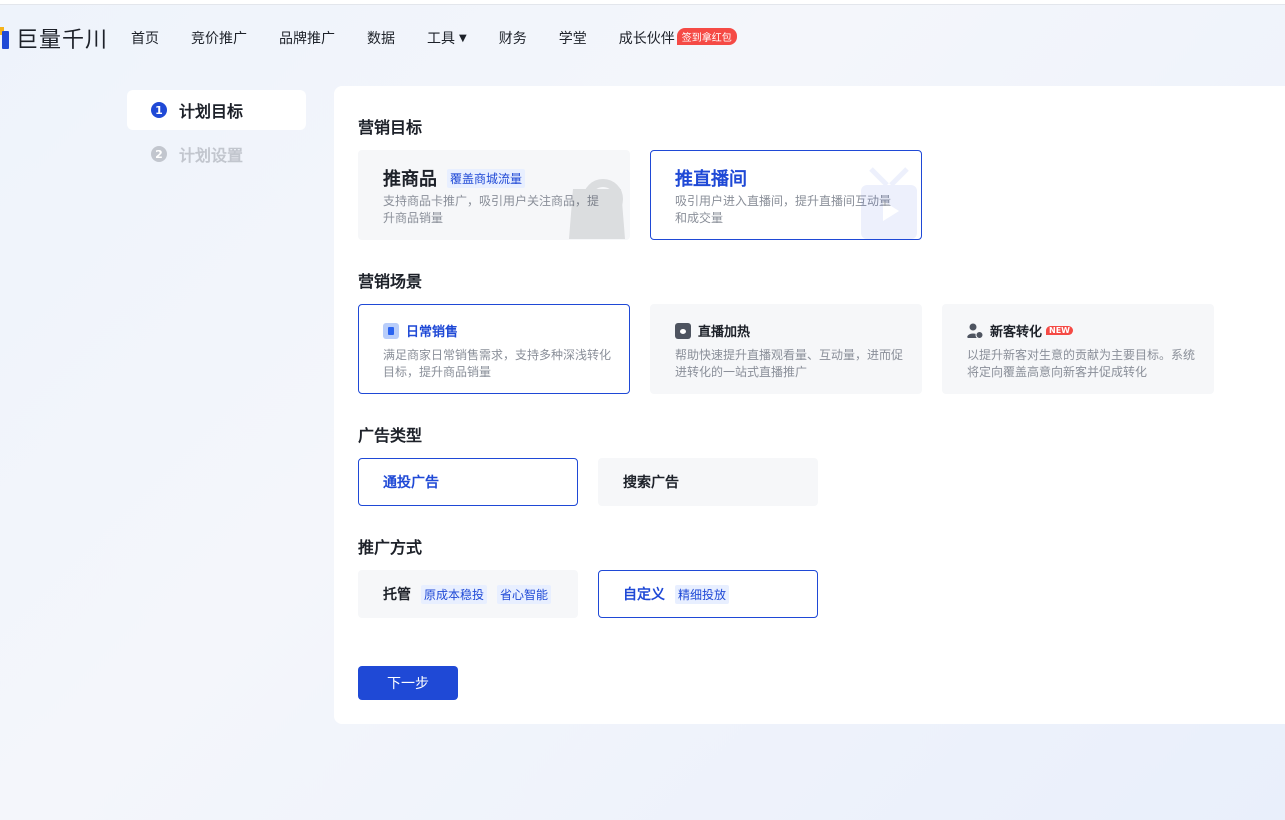  Describe the element at coordinates (494, 195) in the screenshot. I see `goal-card-product: 推商品 覆盖商城流量 支持商品卡推广，吸引用户关注商品，提升商品销量` at that location.